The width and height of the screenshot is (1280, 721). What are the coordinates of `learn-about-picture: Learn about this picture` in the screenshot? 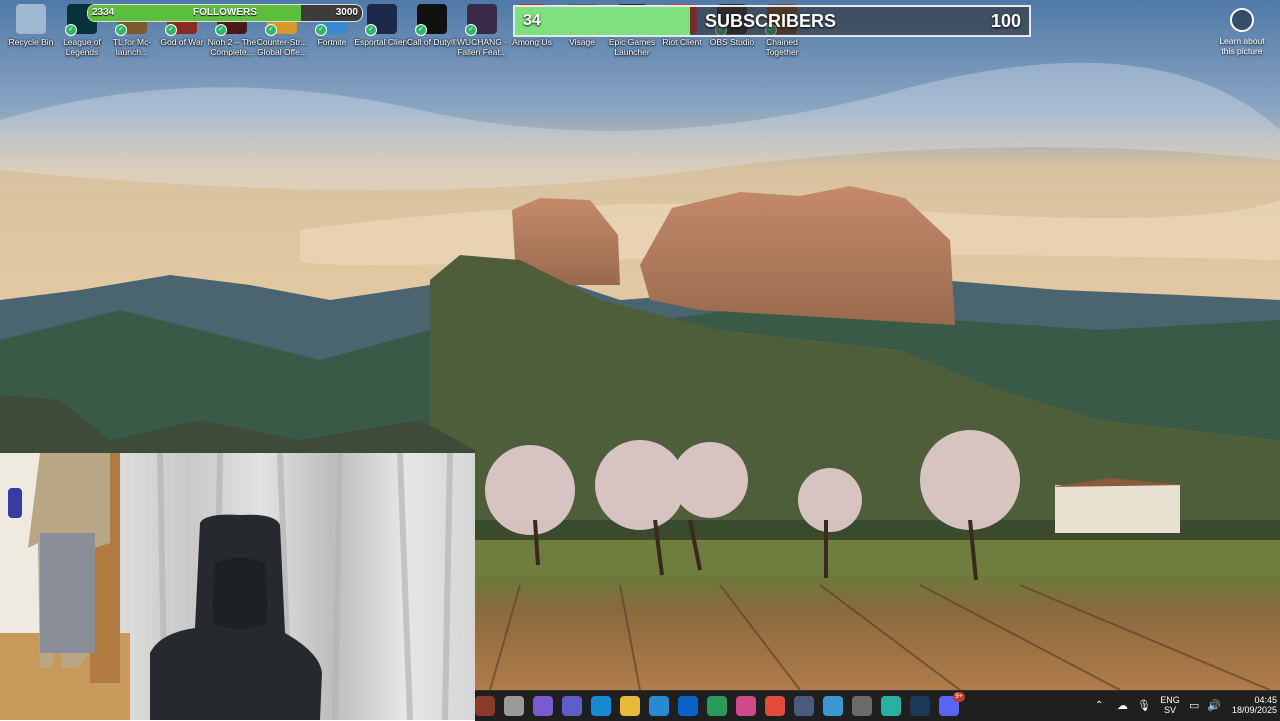 It's located at (1242, 32).